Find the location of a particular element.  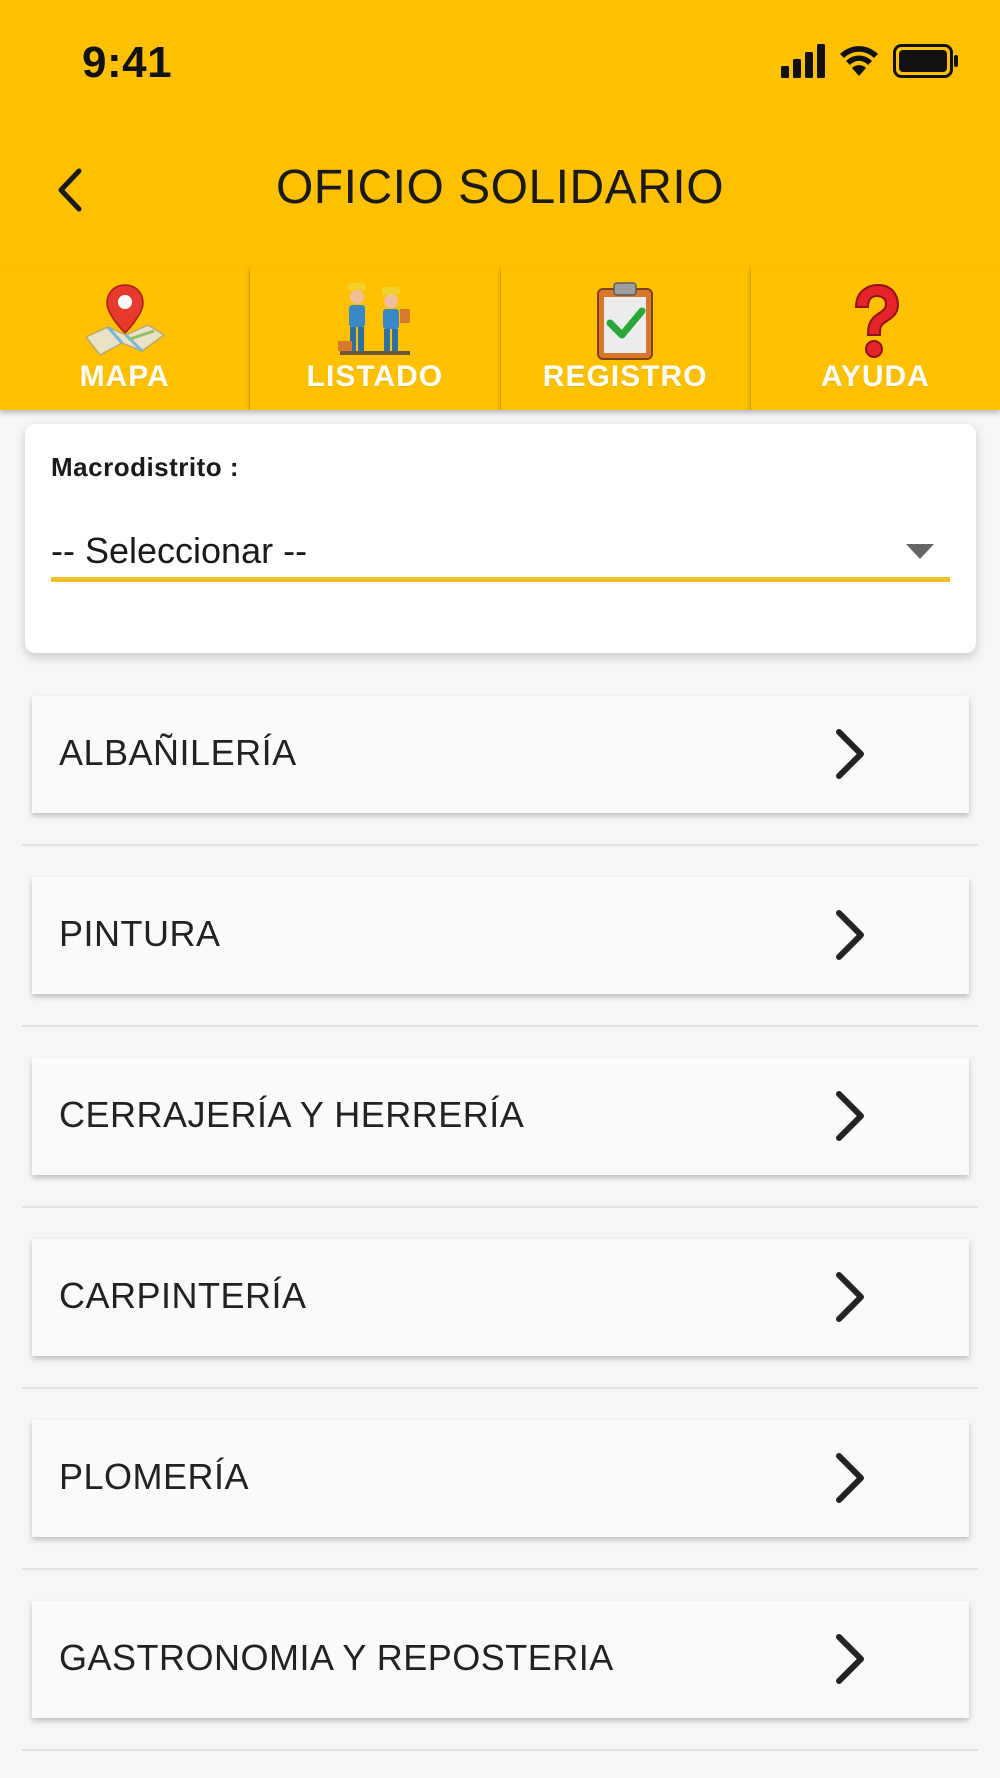

tab-label-listado: LISTADO is located at coordinates (375, 376).